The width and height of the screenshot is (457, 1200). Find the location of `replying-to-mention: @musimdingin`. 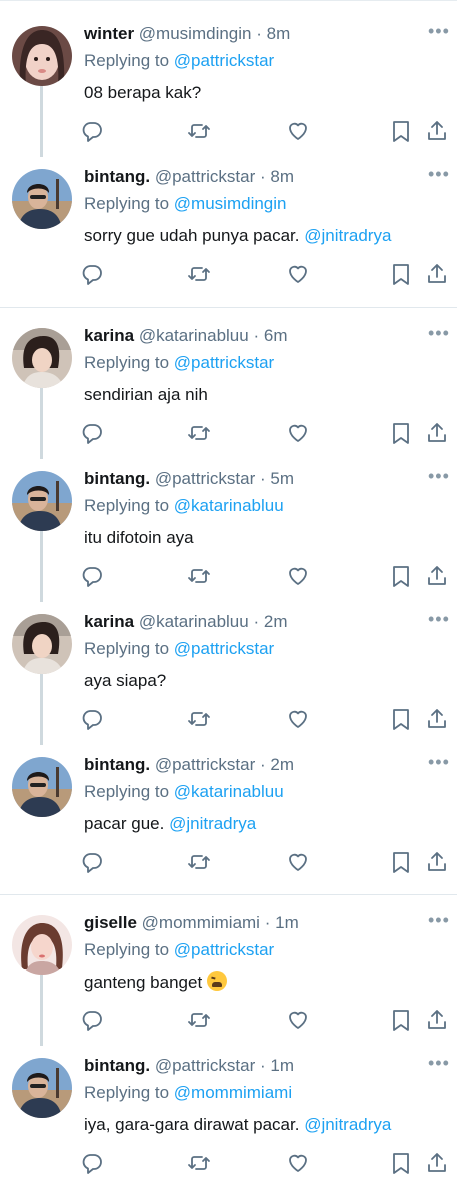

replying-to-mention: @musimdingin is located at coordinates (230, 203).